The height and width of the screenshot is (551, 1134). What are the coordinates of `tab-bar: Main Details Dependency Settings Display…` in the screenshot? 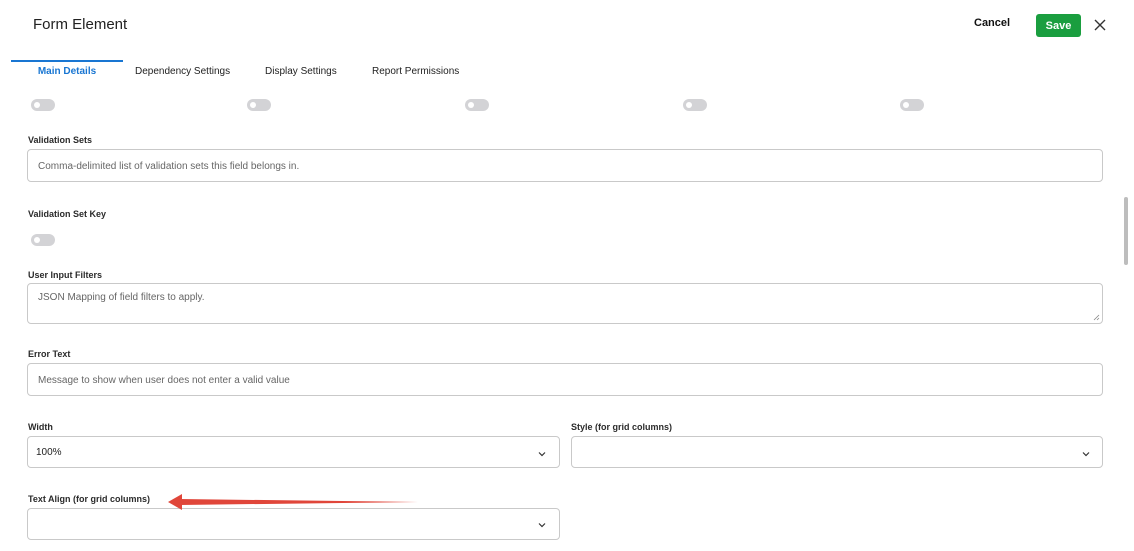 It's located at (567, 72).